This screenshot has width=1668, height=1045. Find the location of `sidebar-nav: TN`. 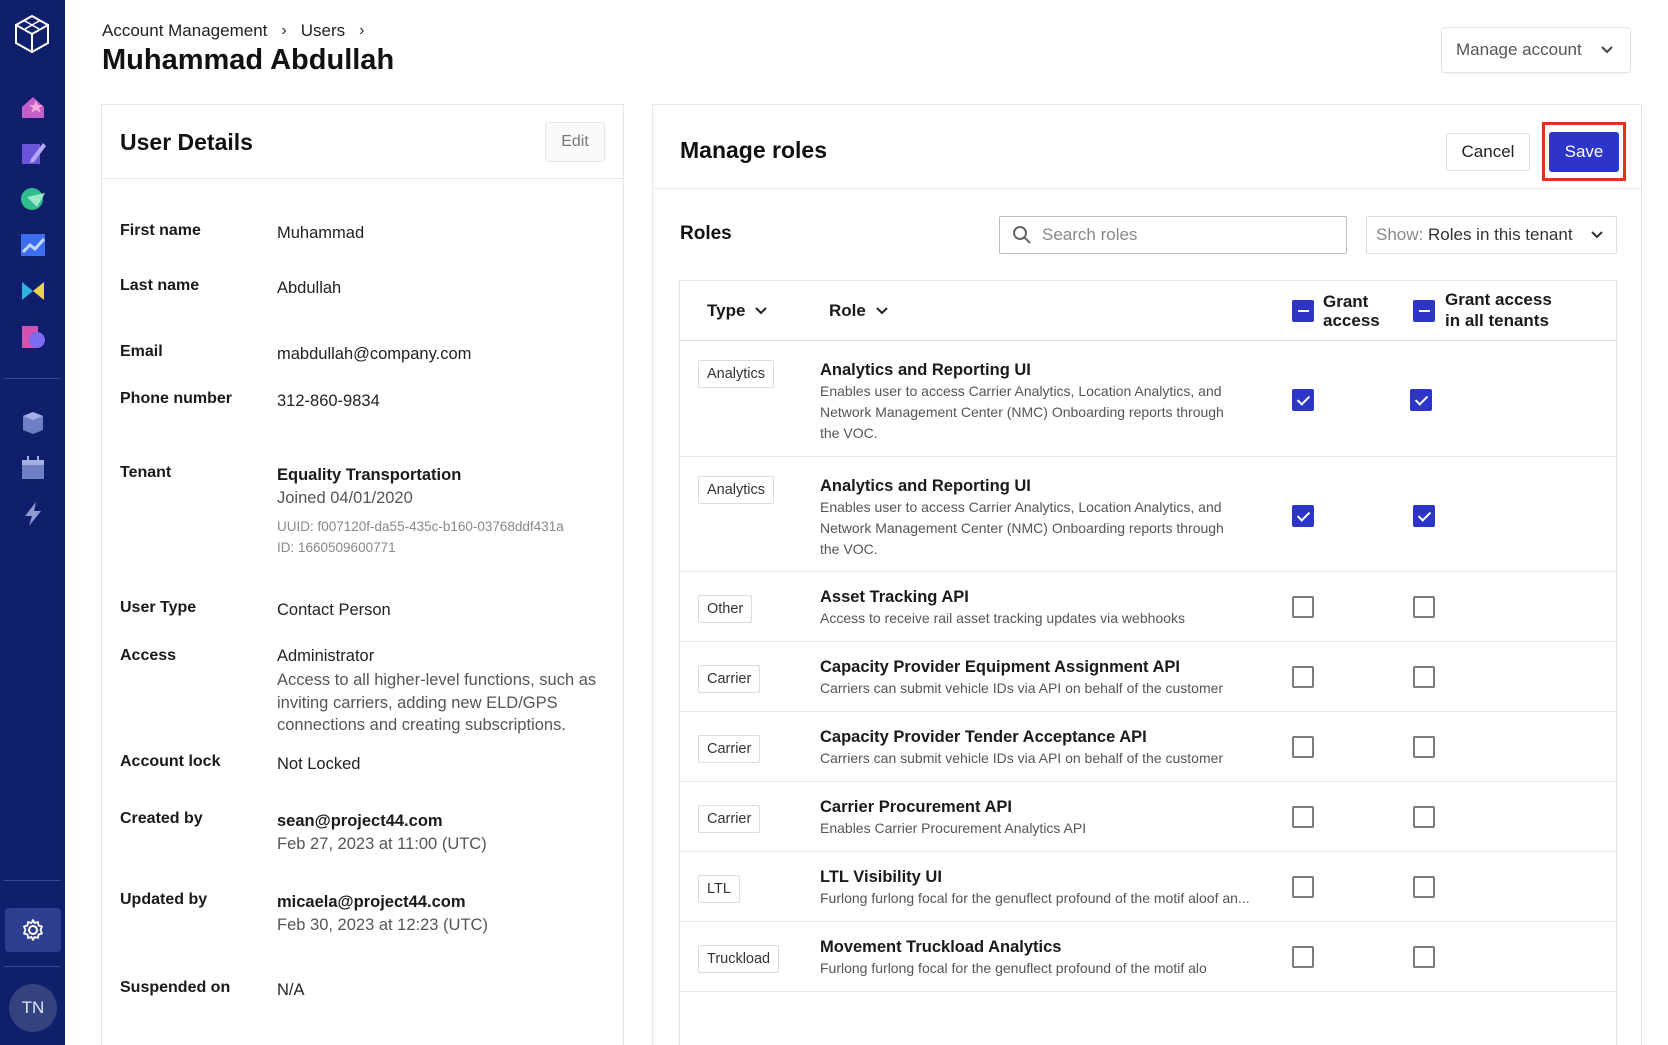

sidebar-nav: TN is located at coordinates (32, 522).